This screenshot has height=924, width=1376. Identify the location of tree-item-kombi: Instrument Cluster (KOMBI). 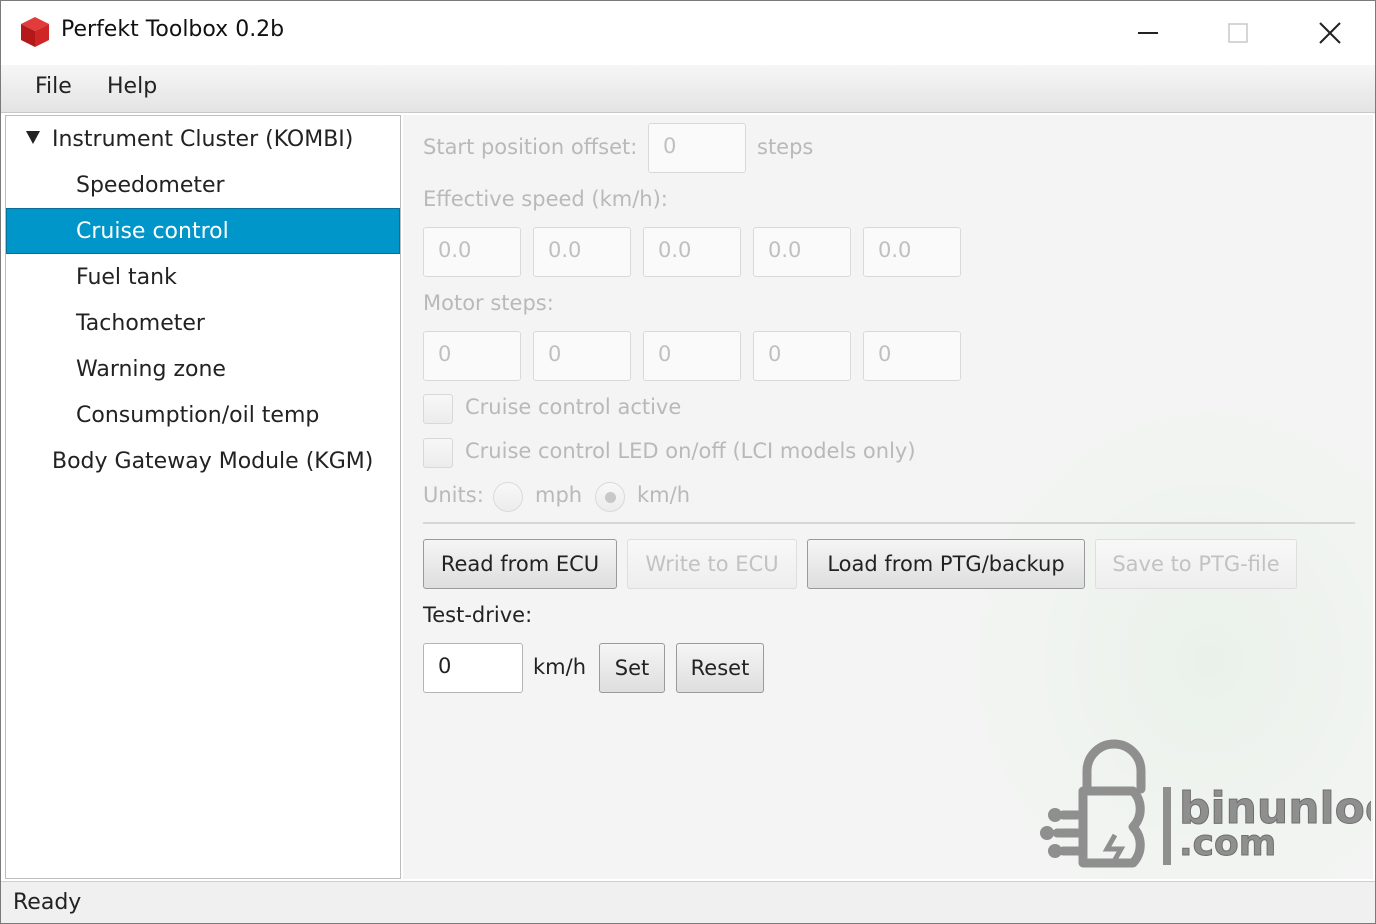
(203, 139).